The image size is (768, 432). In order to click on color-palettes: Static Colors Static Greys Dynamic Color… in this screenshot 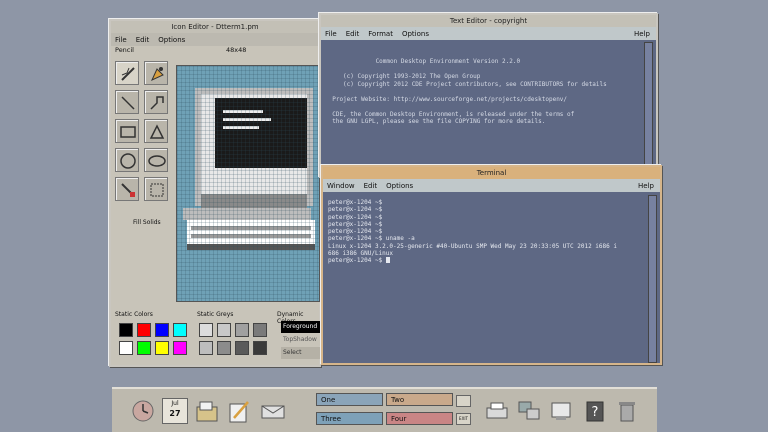, I will do `click(222, 338)`.